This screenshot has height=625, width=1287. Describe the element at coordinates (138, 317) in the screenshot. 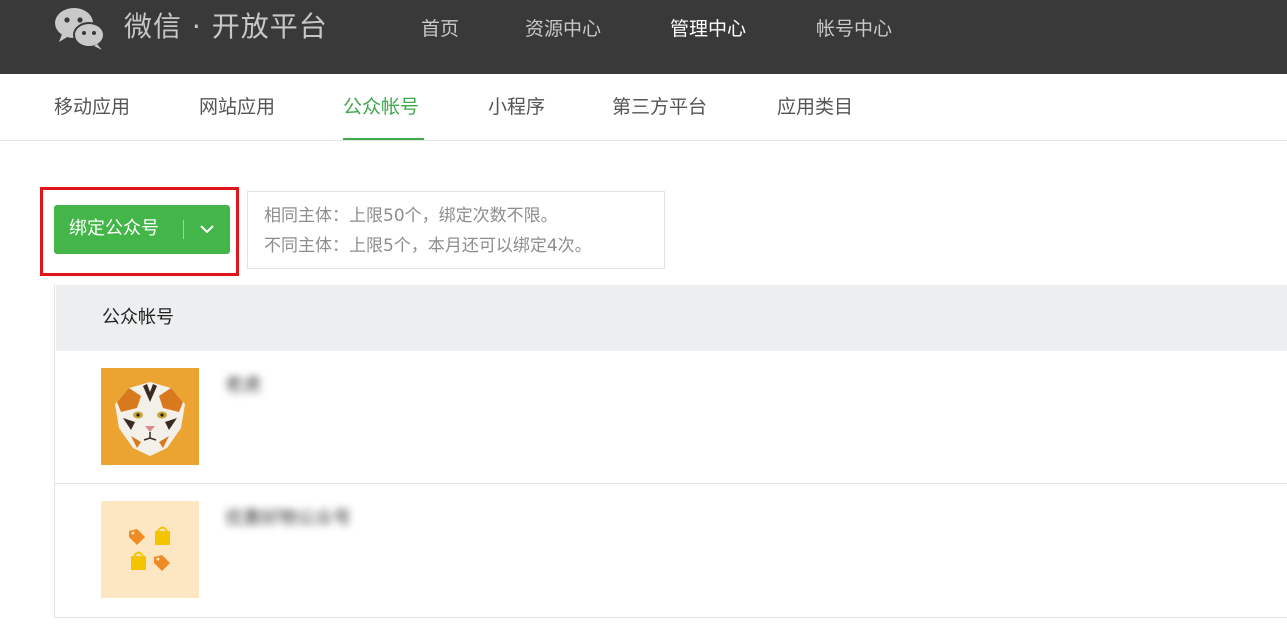

I see `column-header-account: 公众帐号` at that location.